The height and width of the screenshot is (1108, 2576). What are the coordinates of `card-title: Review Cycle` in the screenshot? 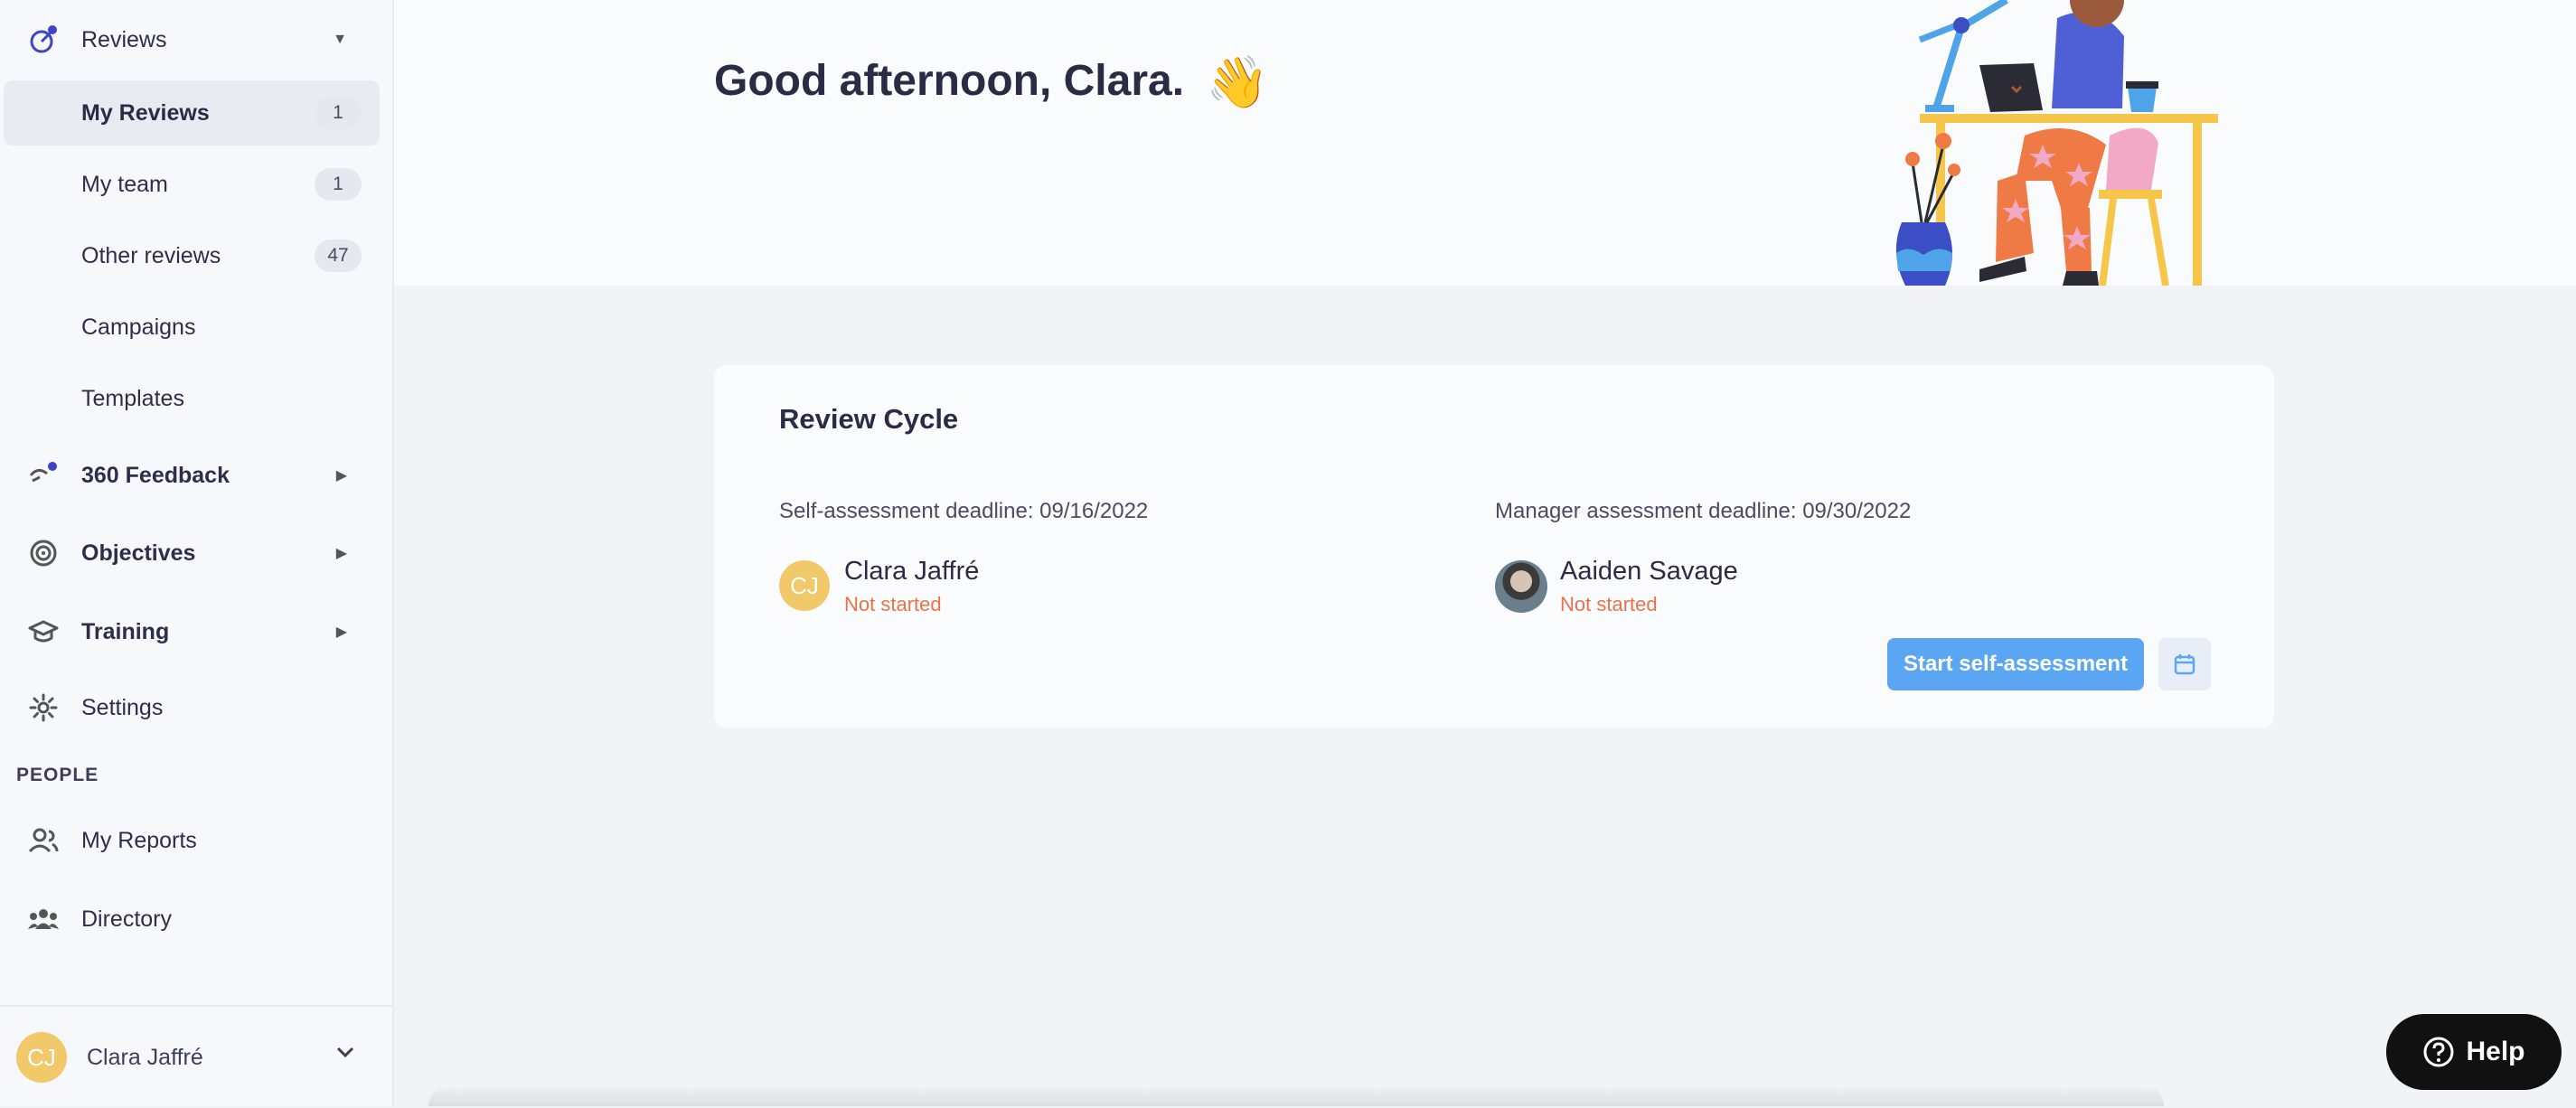 It's located at (869, 419).